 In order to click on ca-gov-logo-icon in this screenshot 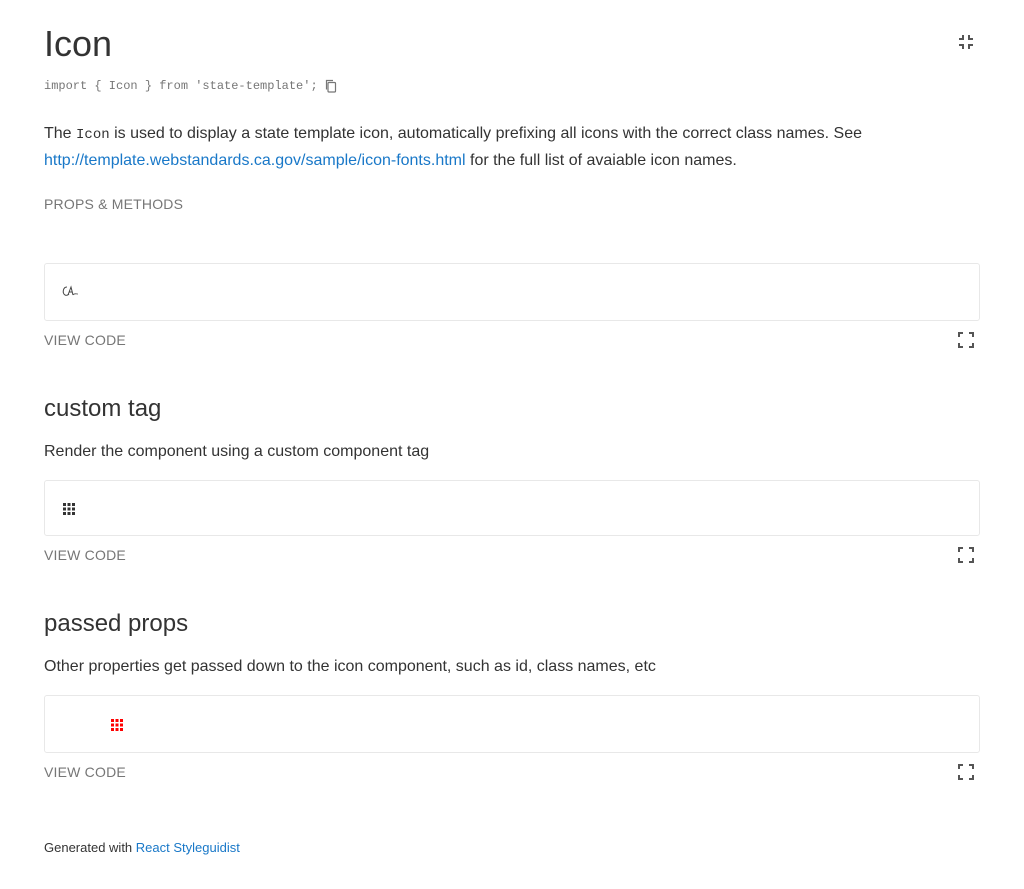, I will do `click(70, 291)`.